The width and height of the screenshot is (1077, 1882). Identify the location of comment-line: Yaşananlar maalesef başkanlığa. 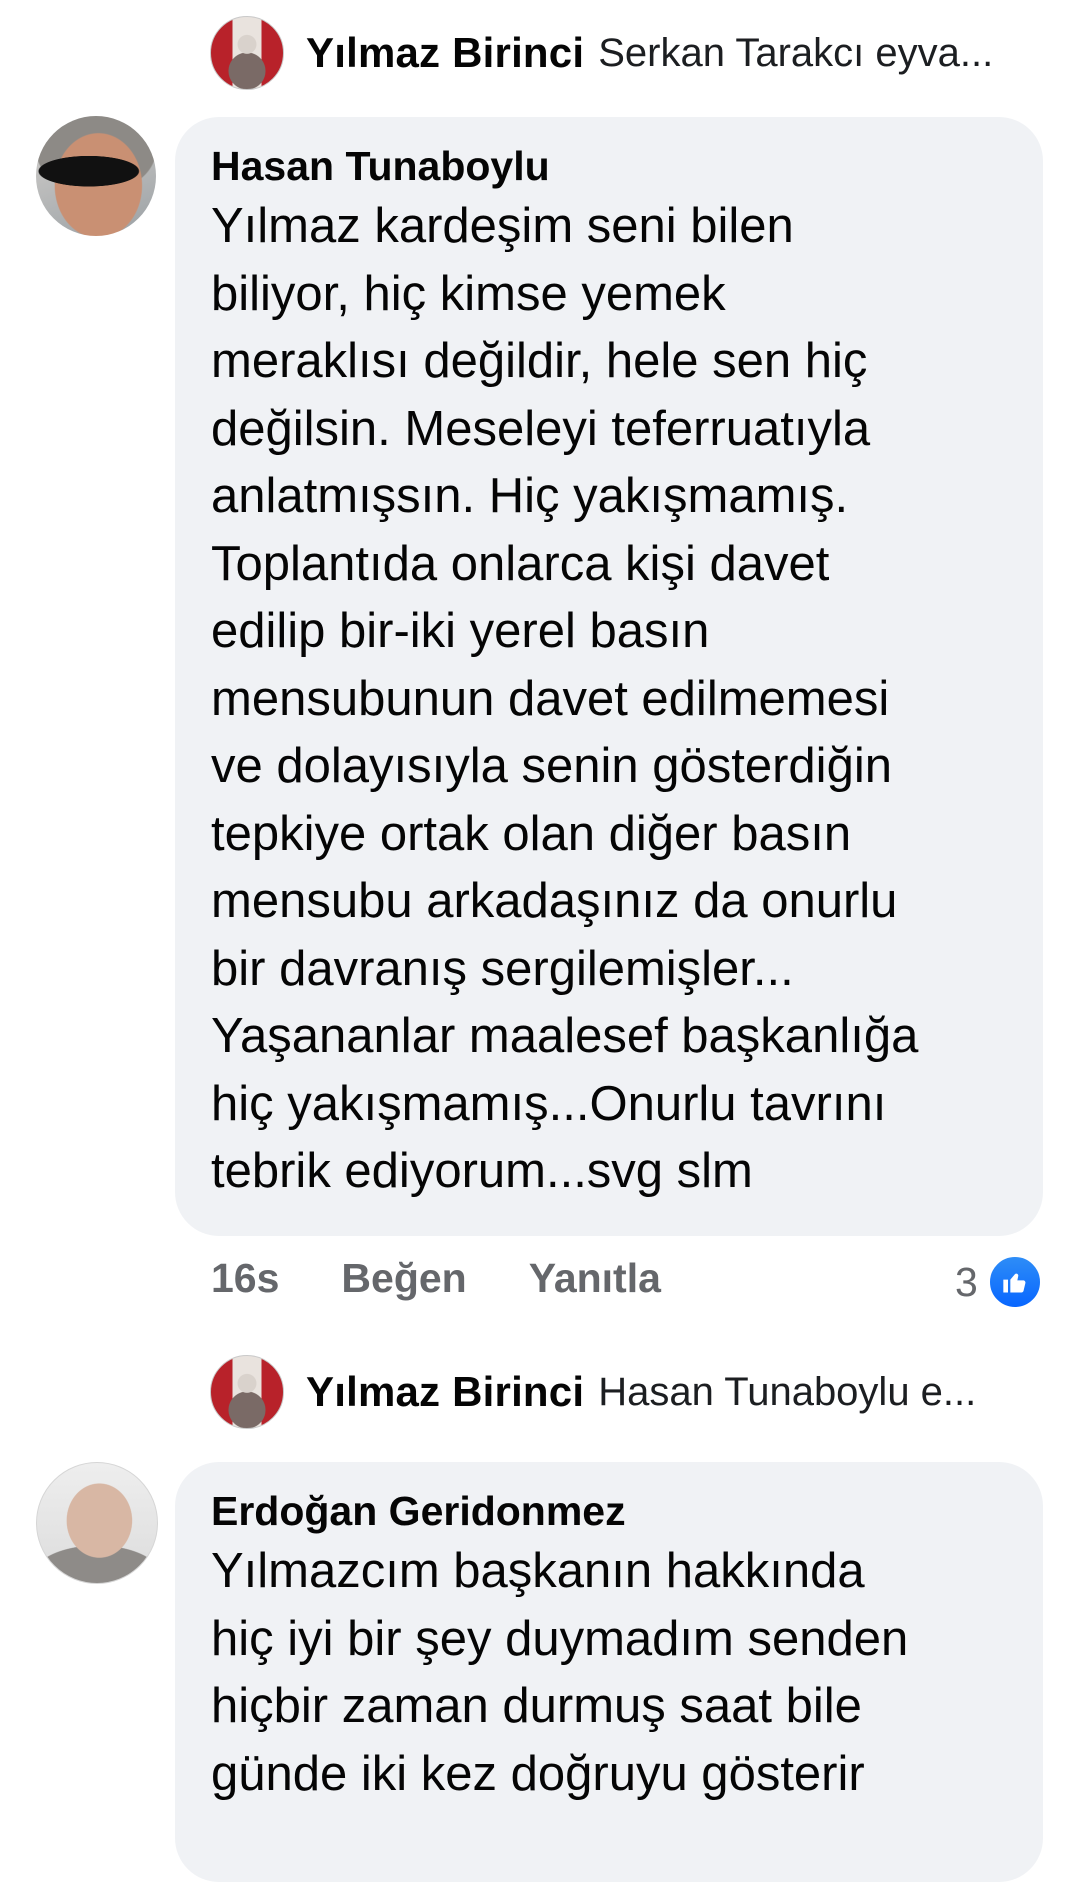
(565, 1036).